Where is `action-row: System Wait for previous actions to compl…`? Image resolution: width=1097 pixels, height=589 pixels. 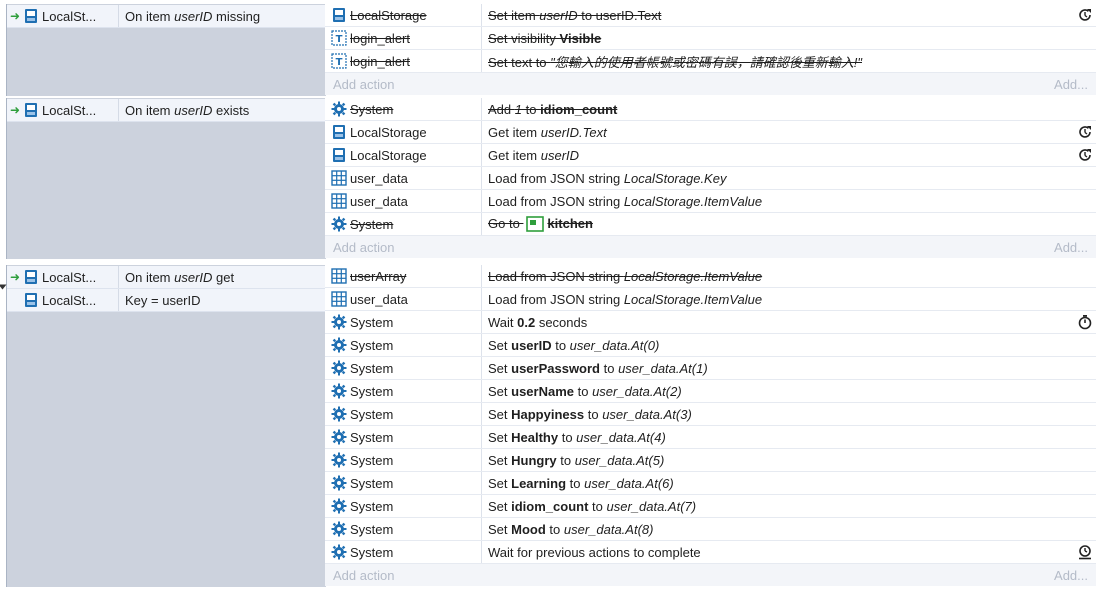
action-row: System Wait for previous actions to compl… is located at coordinates (710, 552).